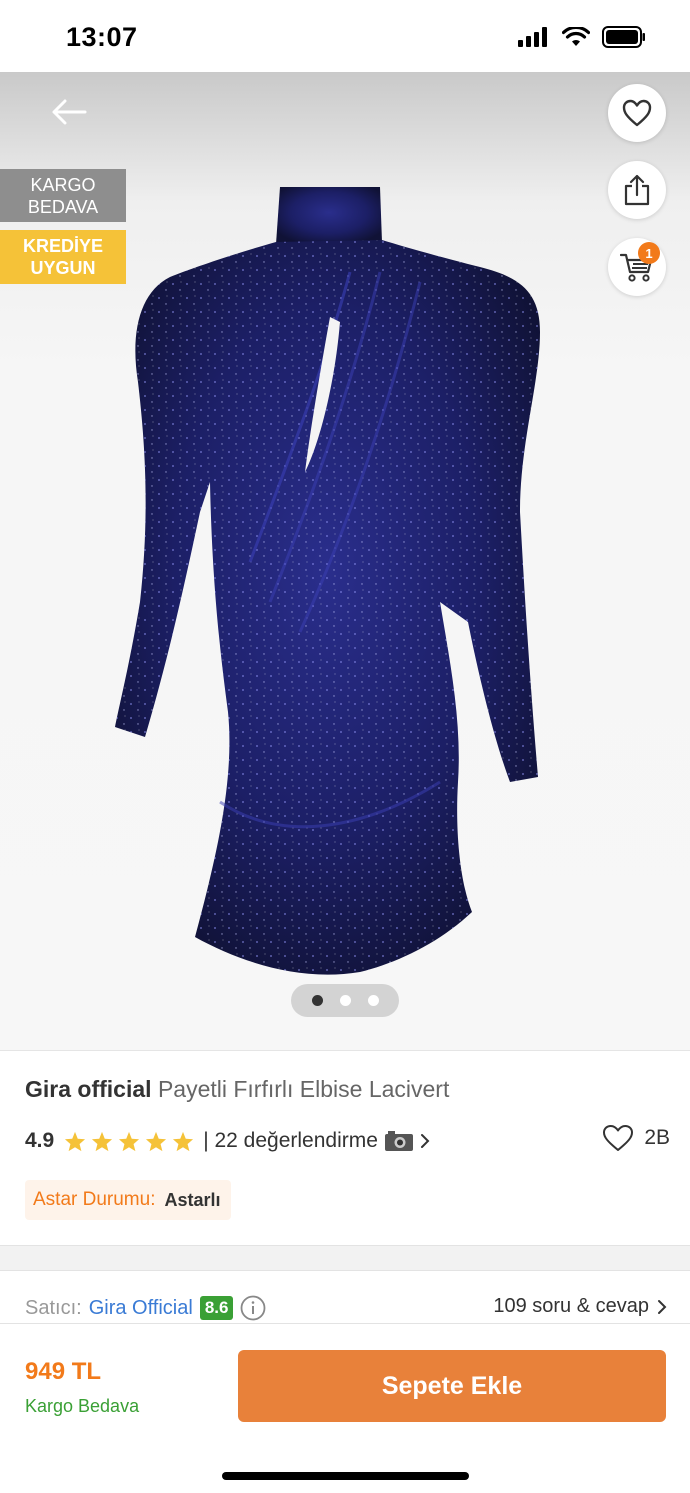 Image resolution: width=690 pixels, height=1493 pixels. Describe the element at coordinates (290, 1140) in the screenshot. I see `review-count: | 22 değerlendirme` at that location.